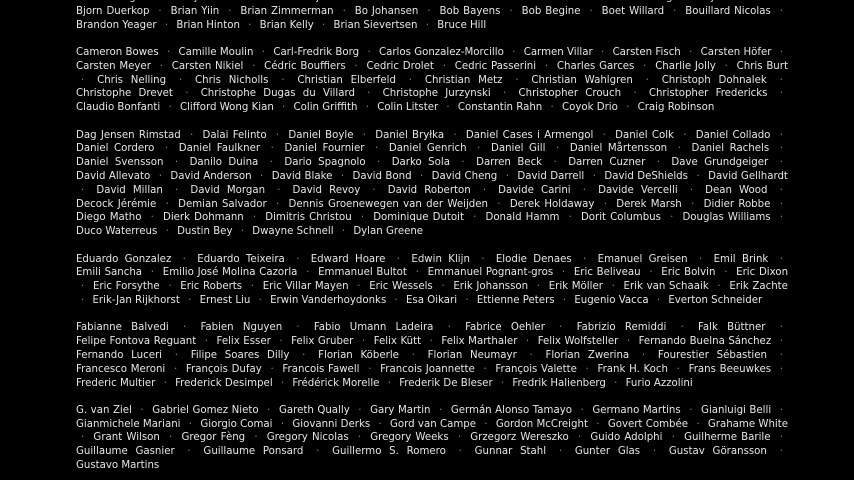  Describe the element at coordinates (125, 452) in the screenshot. I see `credit-name: Guillaume Gasnier` at that location.